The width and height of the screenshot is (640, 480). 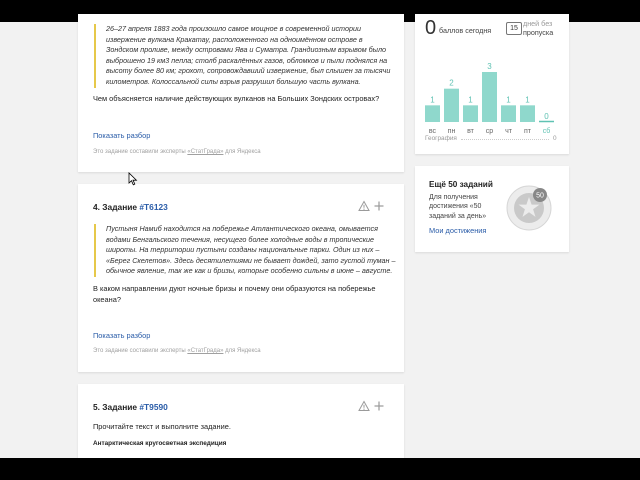 I want to click on day-label-ср: ср, so click(x=490, y=131).